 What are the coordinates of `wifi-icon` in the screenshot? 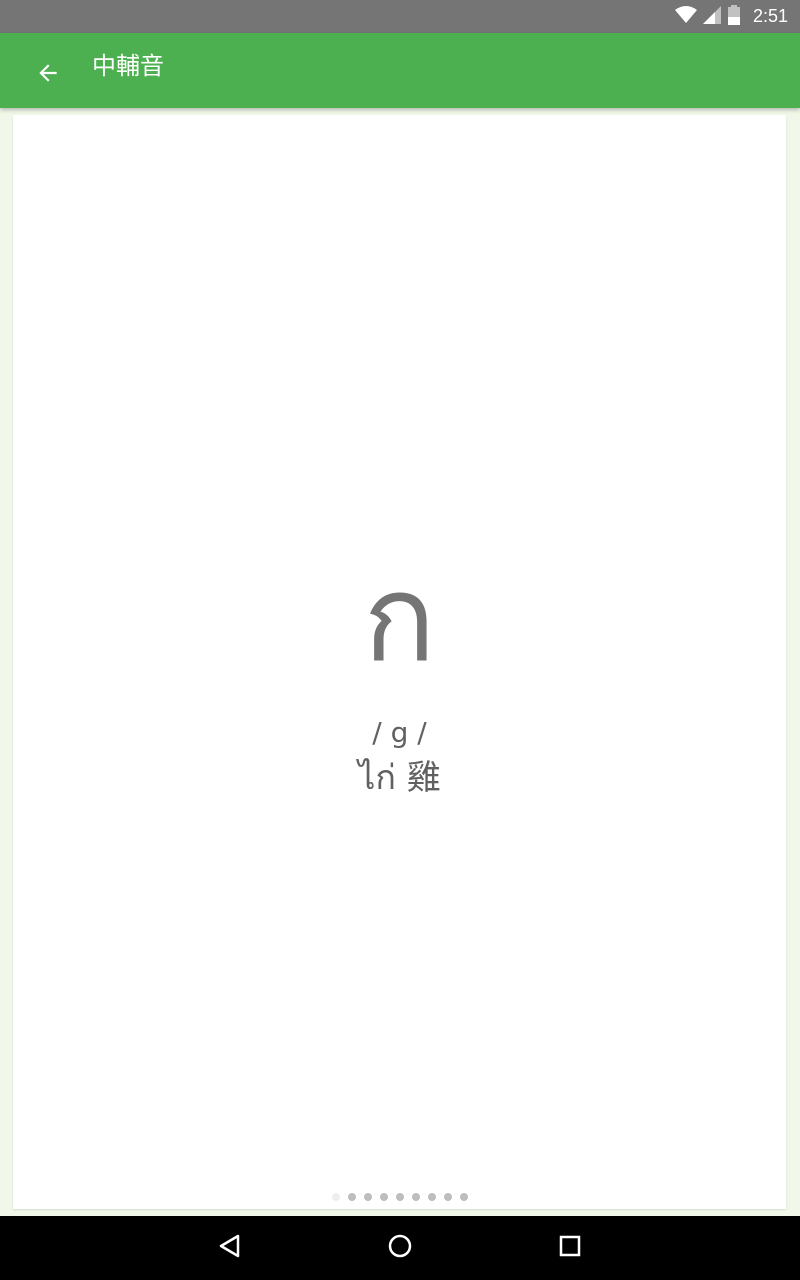 It's located at (685, 16).